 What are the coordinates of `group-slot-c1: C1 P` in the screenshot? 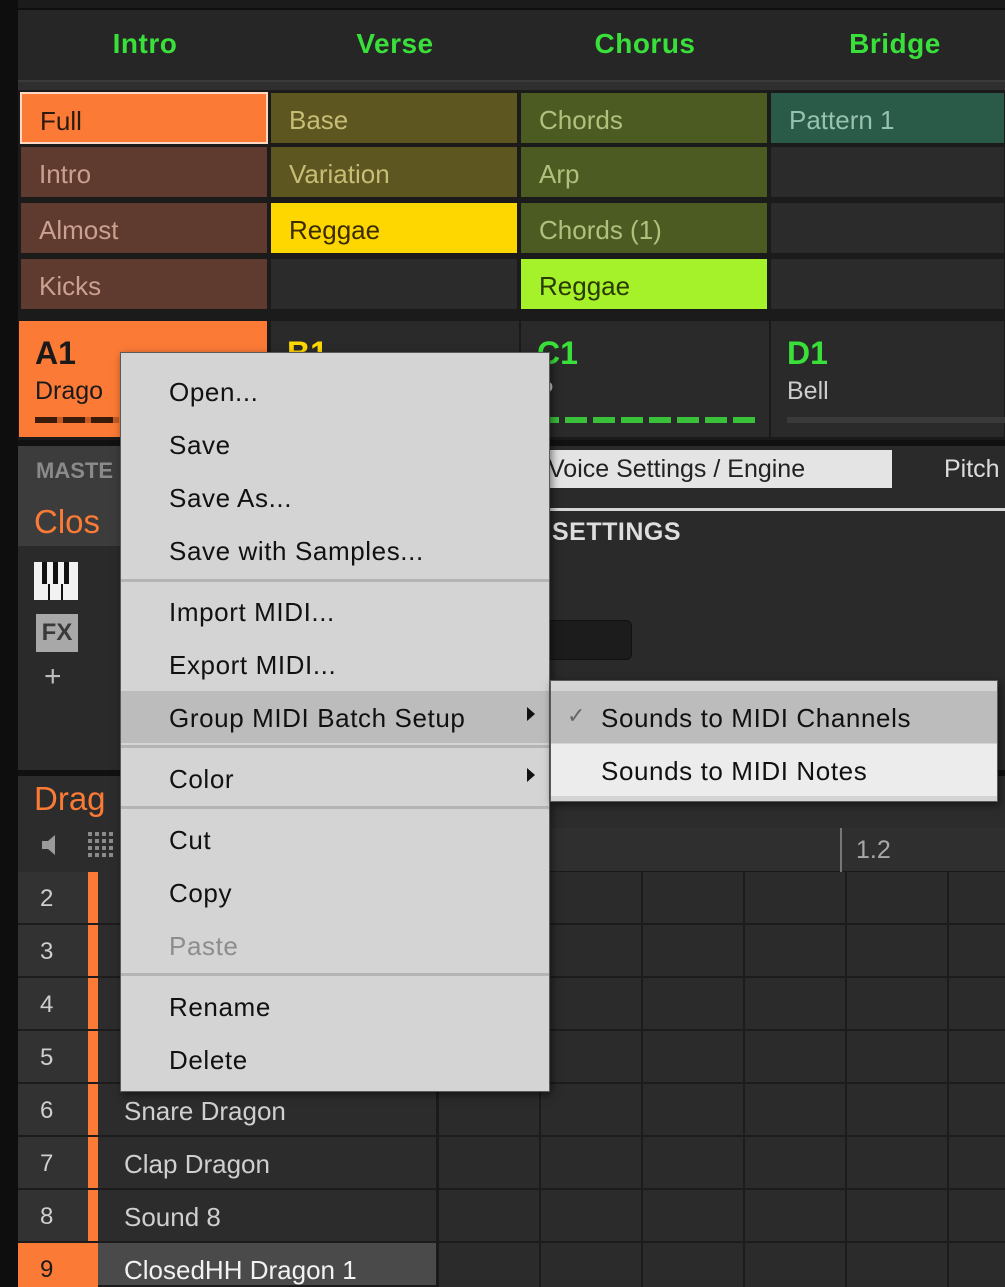 It's located at (645, 379).